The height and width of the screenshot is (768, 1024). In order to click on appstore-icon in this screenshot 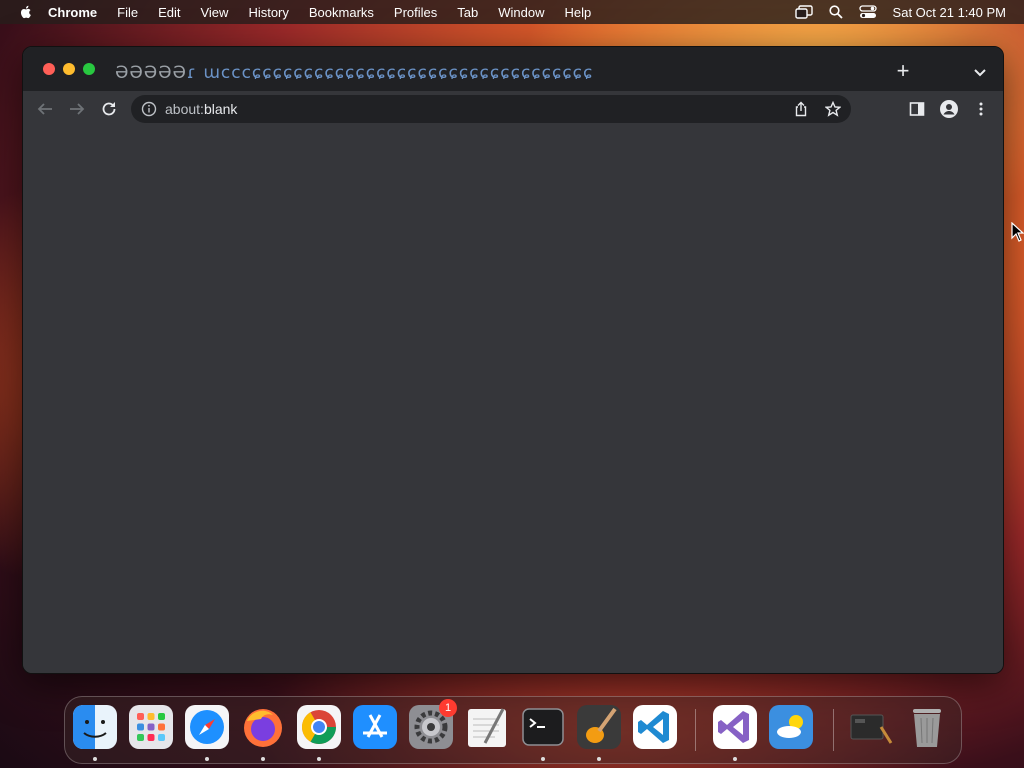, I will do `click(375, 727)`.